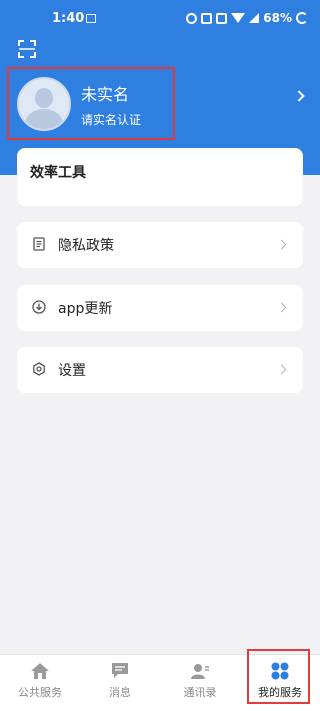 This screenshot has height=711, width=320. What do you see at coordinates (68, 18) in the screenshot?
I see `status-time: 1:40` at bounding box center [68, 18].